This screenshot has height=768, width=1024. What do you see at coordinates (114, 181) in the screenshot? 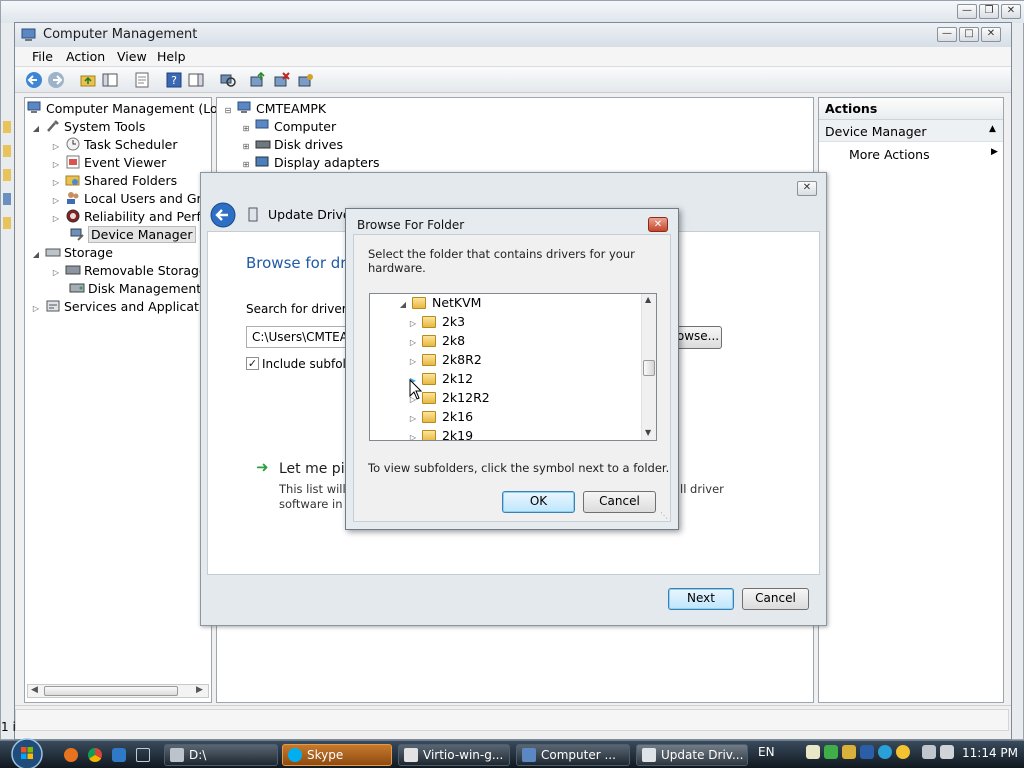
I see `tree-item-shared-folders: ▷ Shared Folders` at bounding box center [114, 181].